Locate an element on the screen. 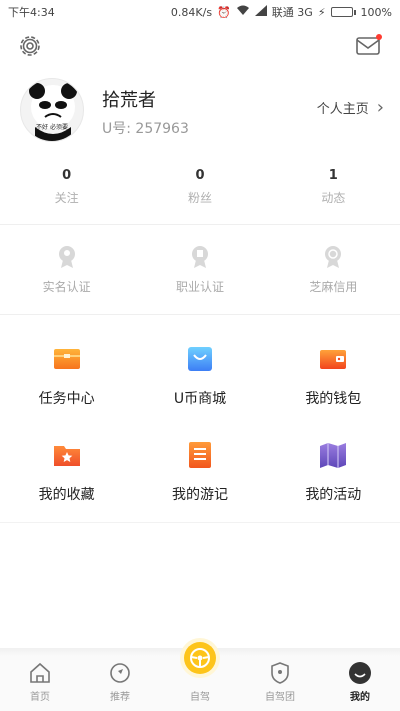 The height and width of the screenshot is (711, 400). steering-wheel-icon is located at coordinates (200, 658).